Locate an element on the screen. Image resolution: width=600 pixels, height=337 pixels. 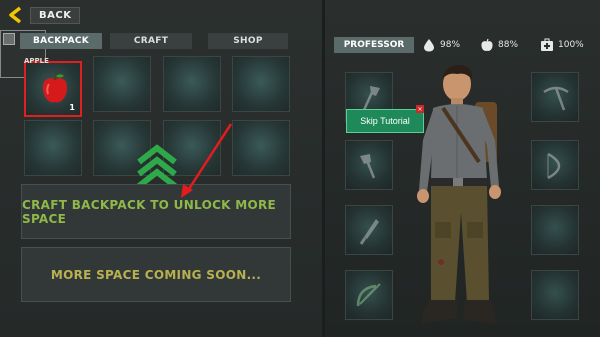
health-value: 100% is located at coordinates (571, 45).